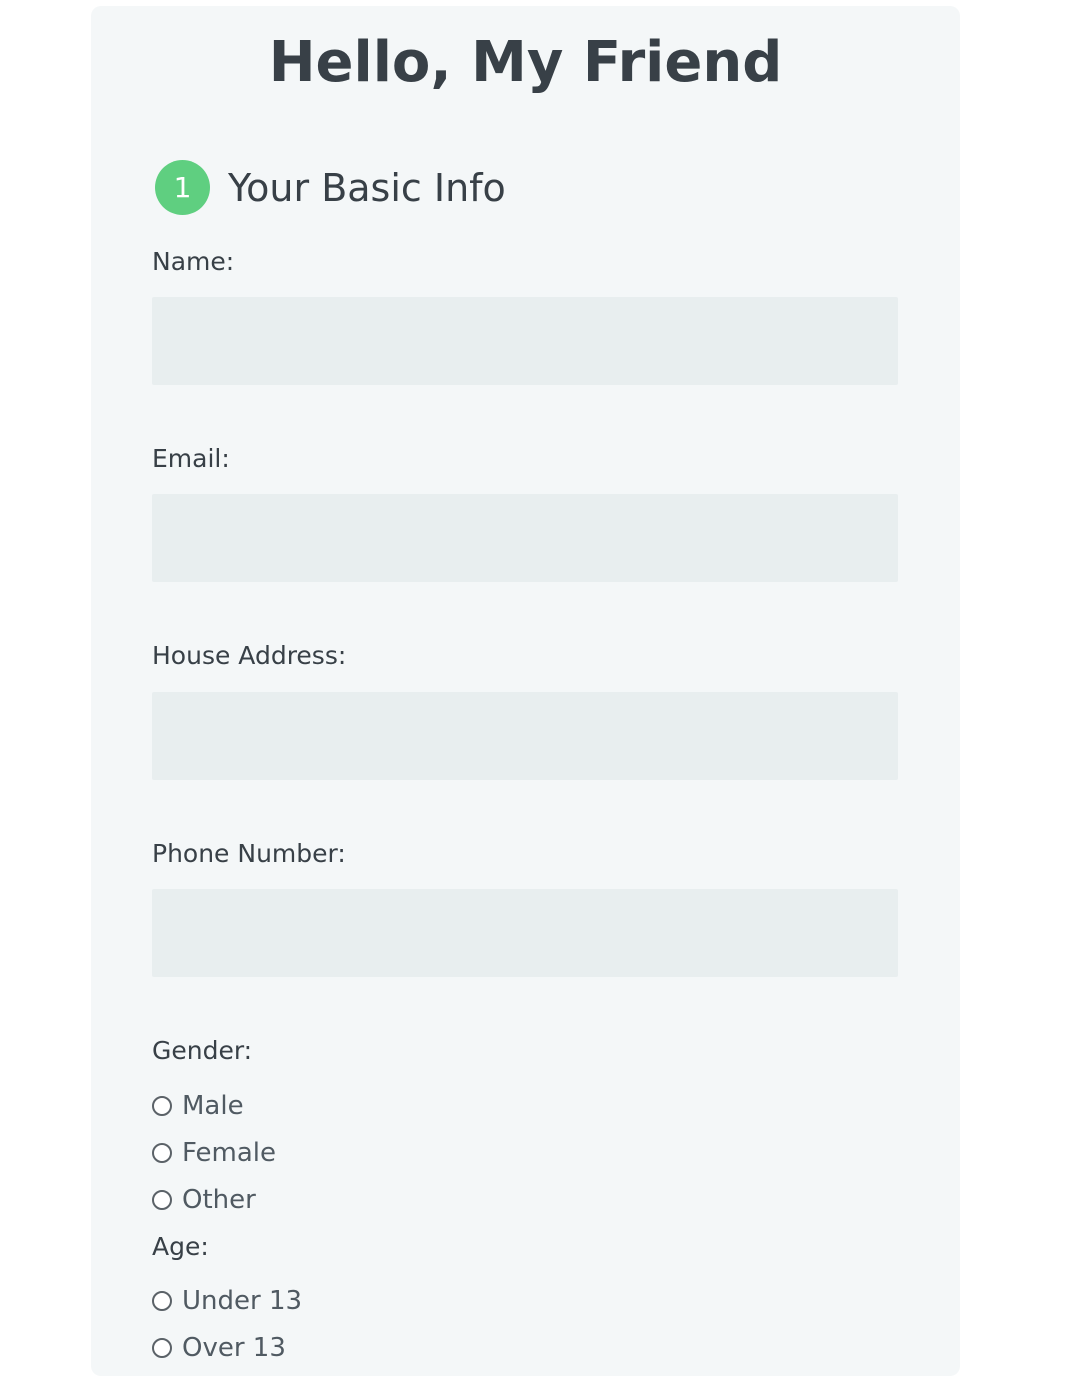 This screenshot has width=1080, height=1376. I want to click on house-address-input, so click(525, 736).